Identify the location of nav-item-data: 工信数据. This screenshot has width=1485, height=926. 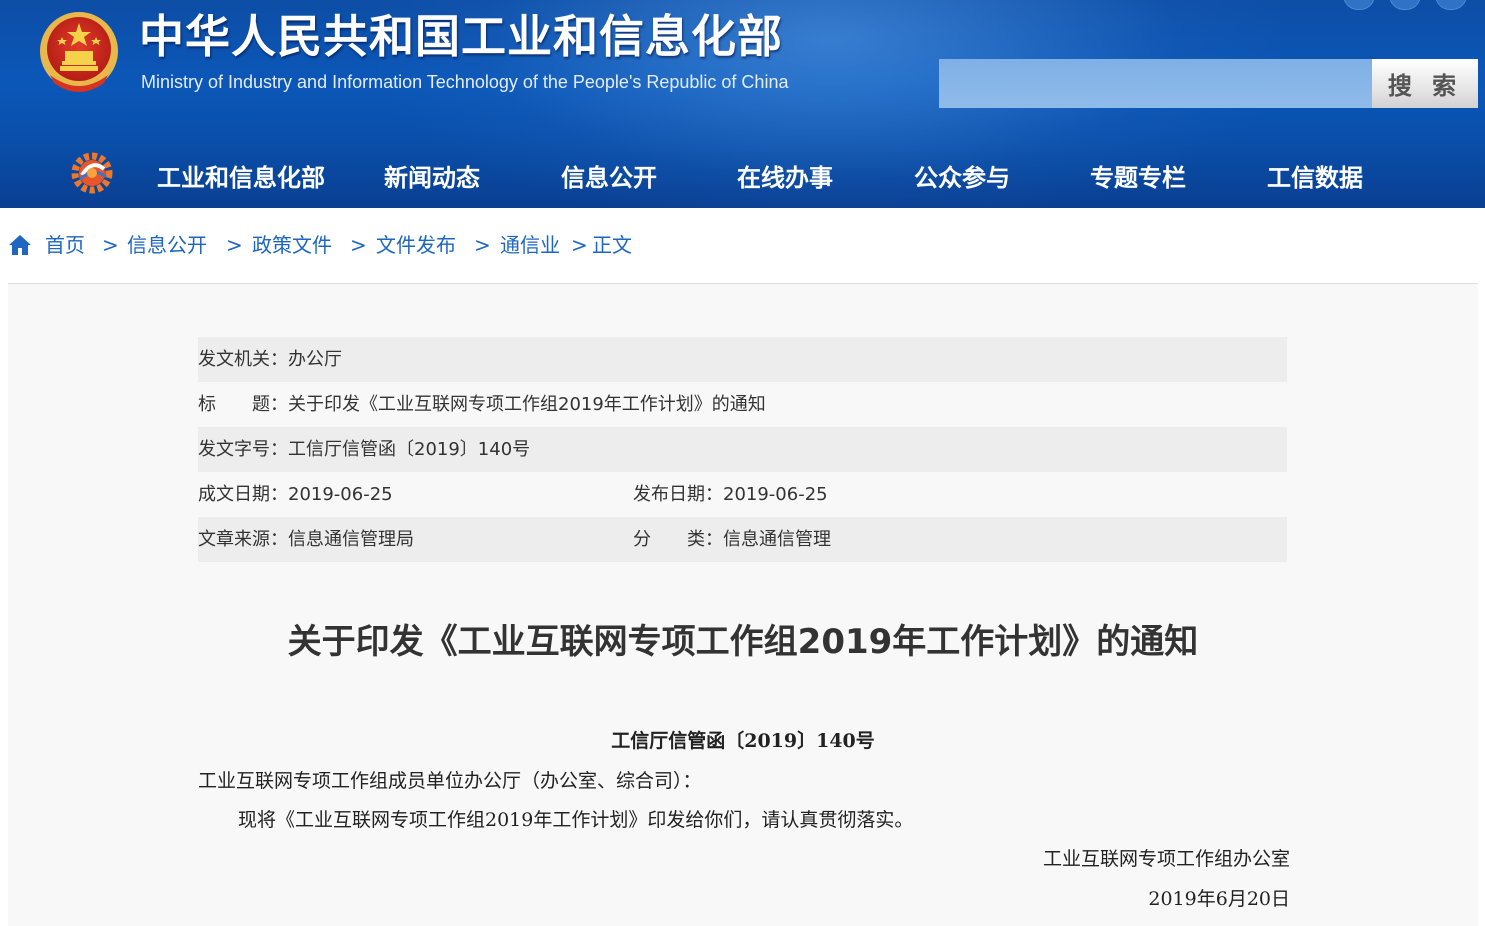
(1315, 178).